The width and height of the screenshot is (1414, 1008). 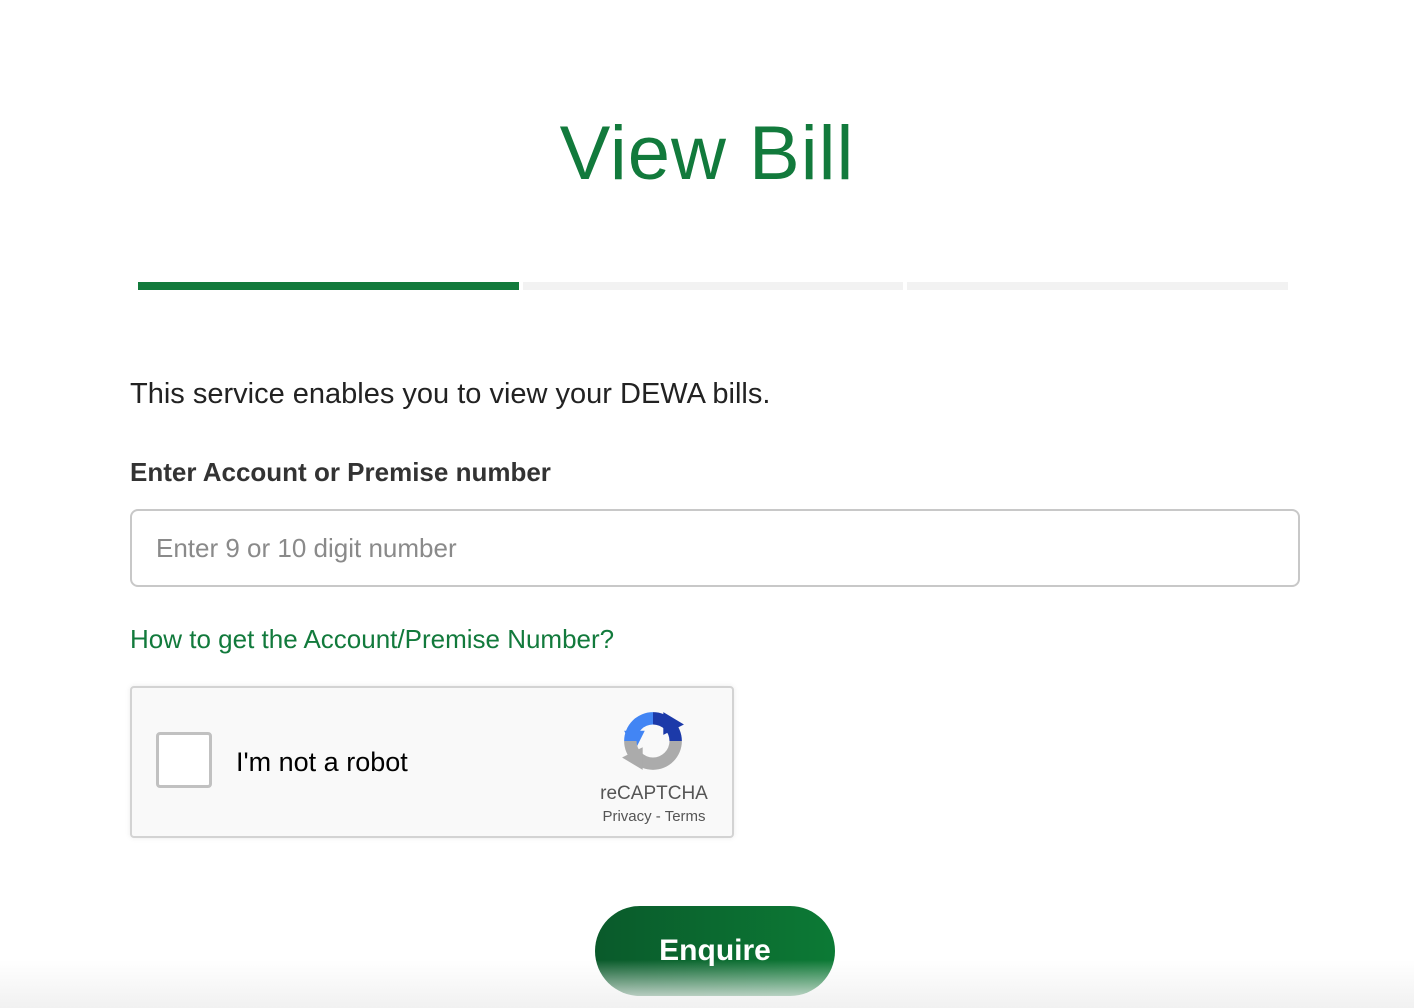 I want to click on recaptcha-privacy-link: Privacy, so click(x=626, y=816).